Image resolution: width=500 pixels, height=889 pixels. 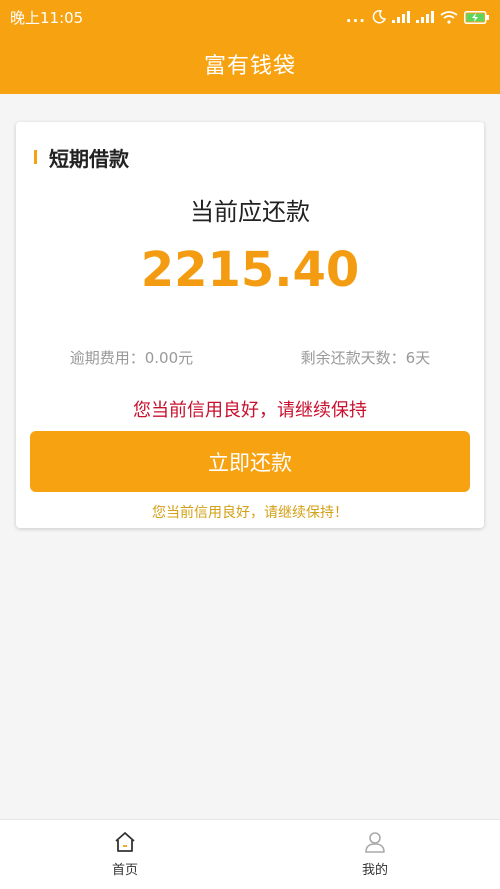 I want to click on wifi-icon, so click(x=449, y=17).